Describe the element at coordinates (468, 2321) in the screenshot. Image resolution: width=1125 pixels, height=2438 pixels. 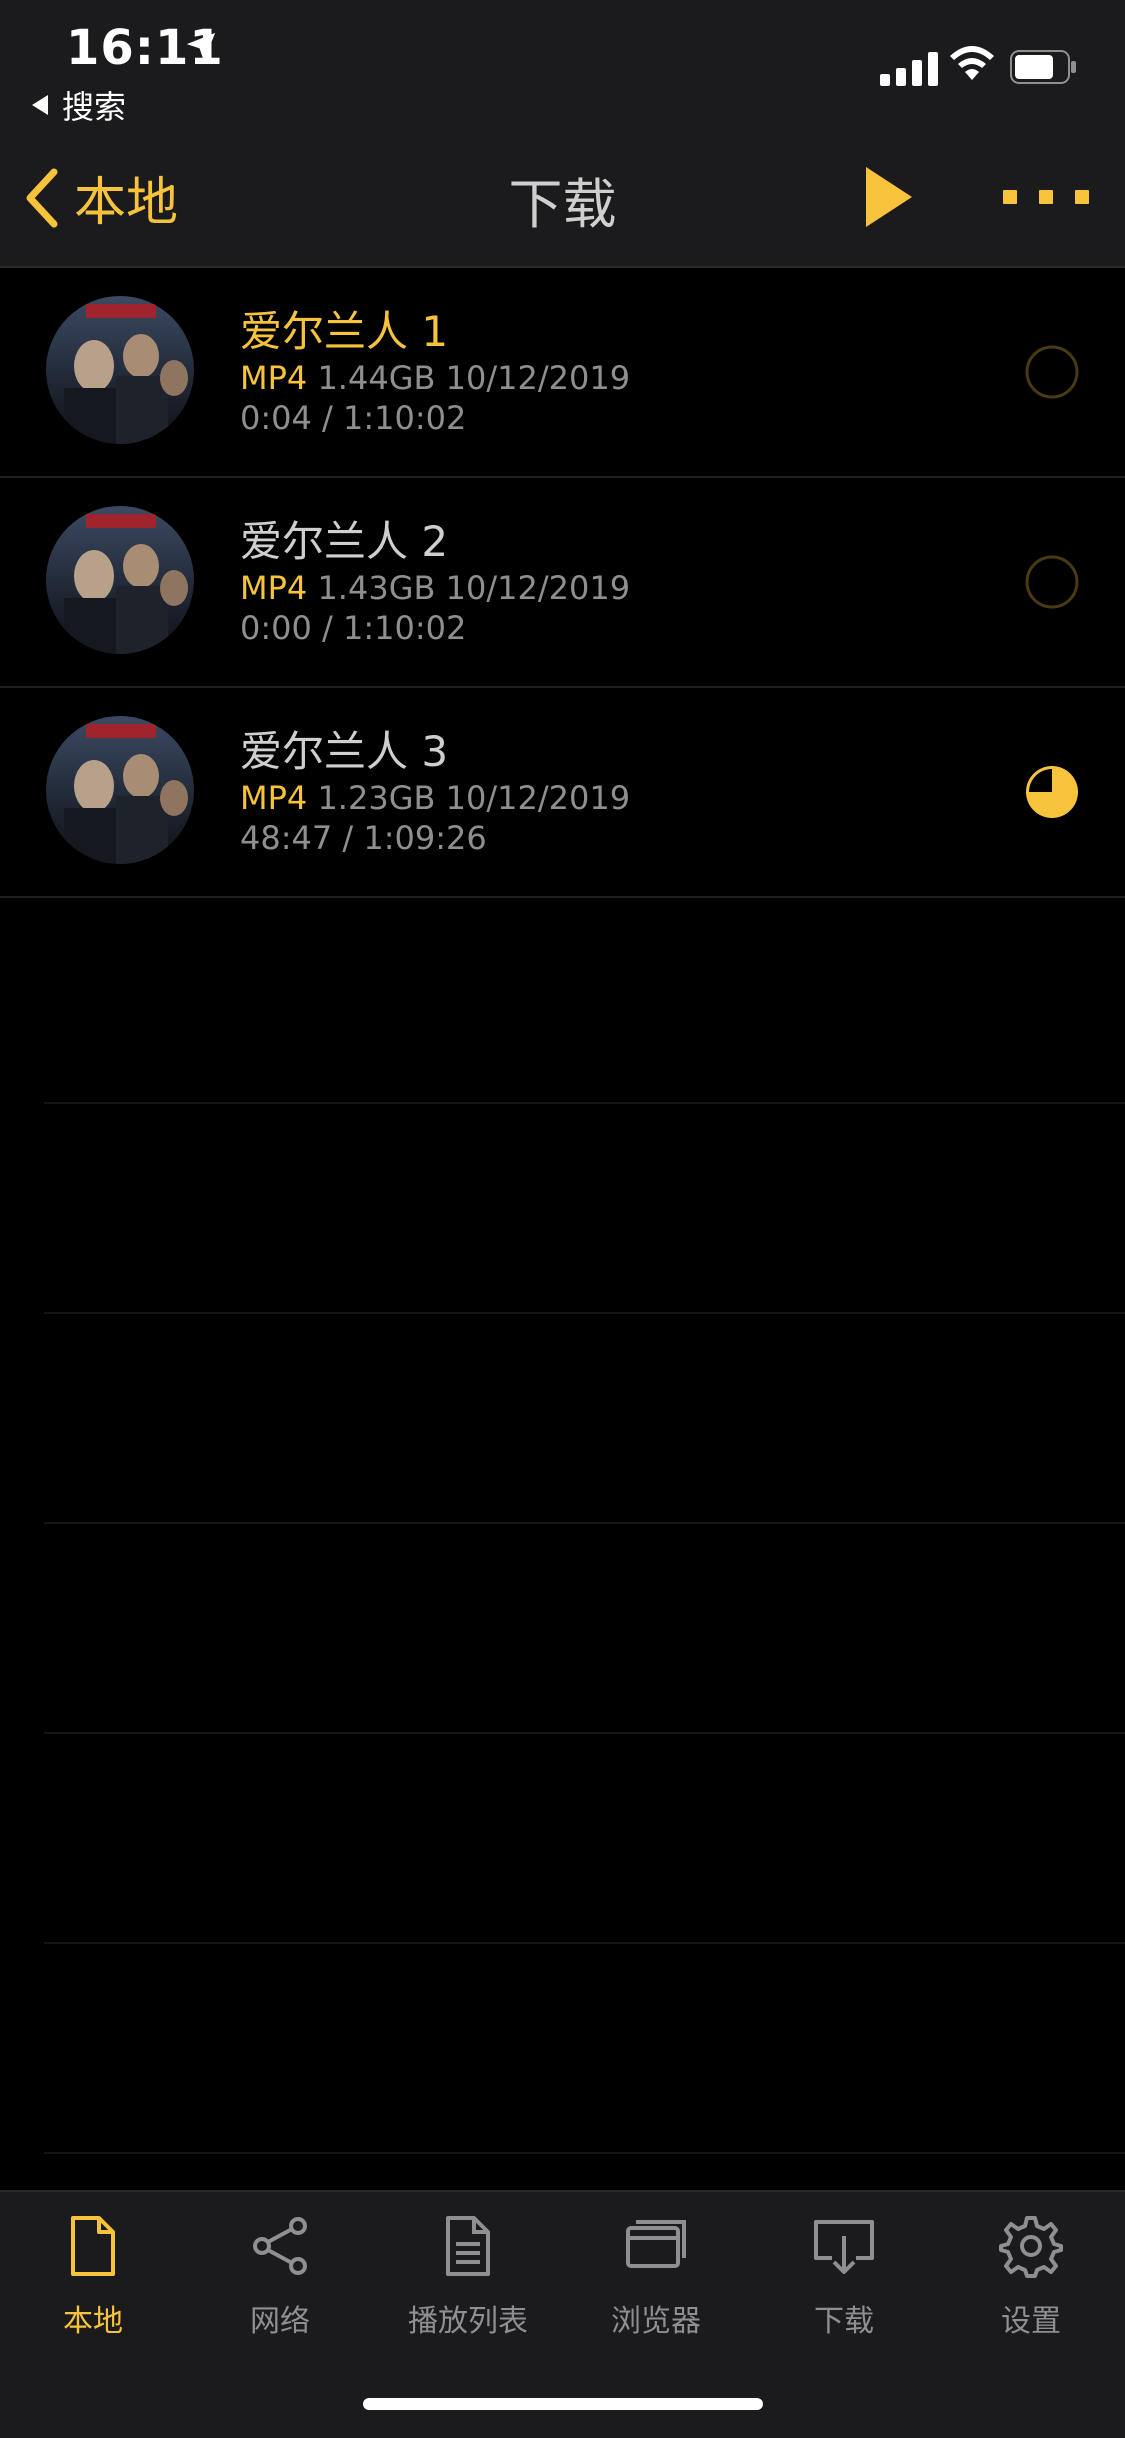
I see `tab-label: 播放列表` at that location.